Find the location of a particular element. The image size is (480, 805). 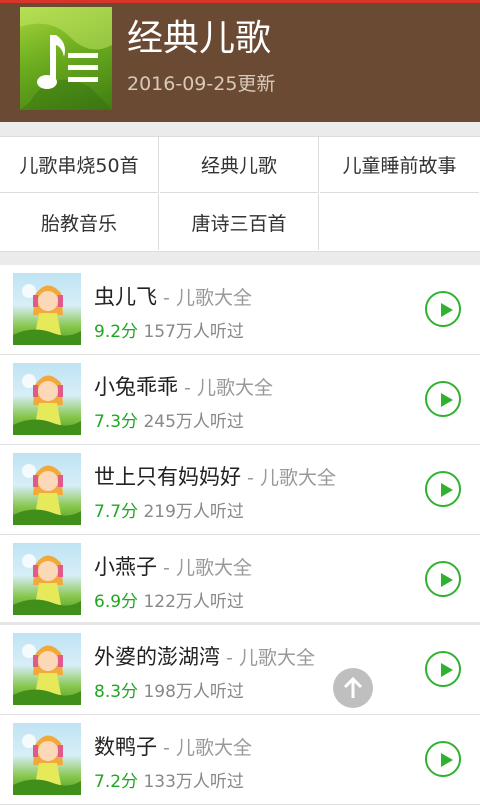

song-title: 小燕子 is located at coordinates (125, 567).